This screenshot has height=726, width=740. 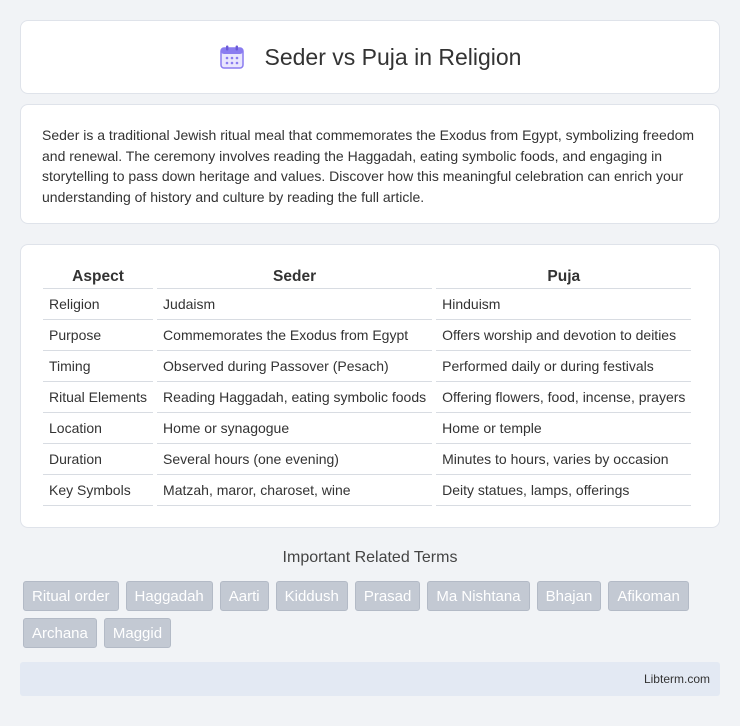 What do you see at coordinates (98, 428) in the screenshot?
I see `cell-aspect: Location` at bounding box center [98, 428].